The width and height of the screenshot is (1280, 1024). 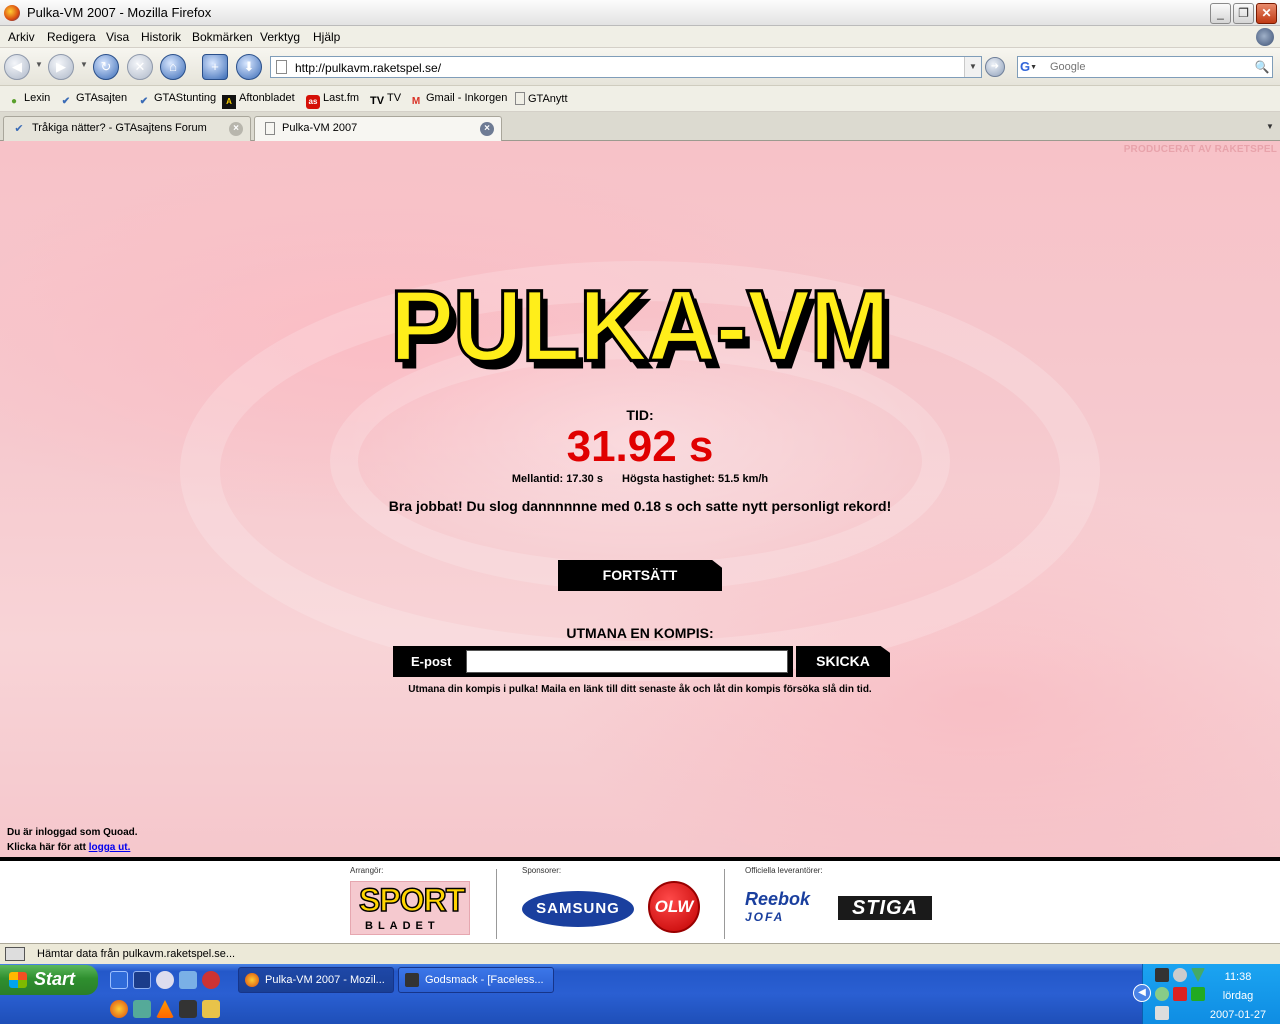 I want to click on organizer-label: Arrangör:, so click(x=367, y=870).